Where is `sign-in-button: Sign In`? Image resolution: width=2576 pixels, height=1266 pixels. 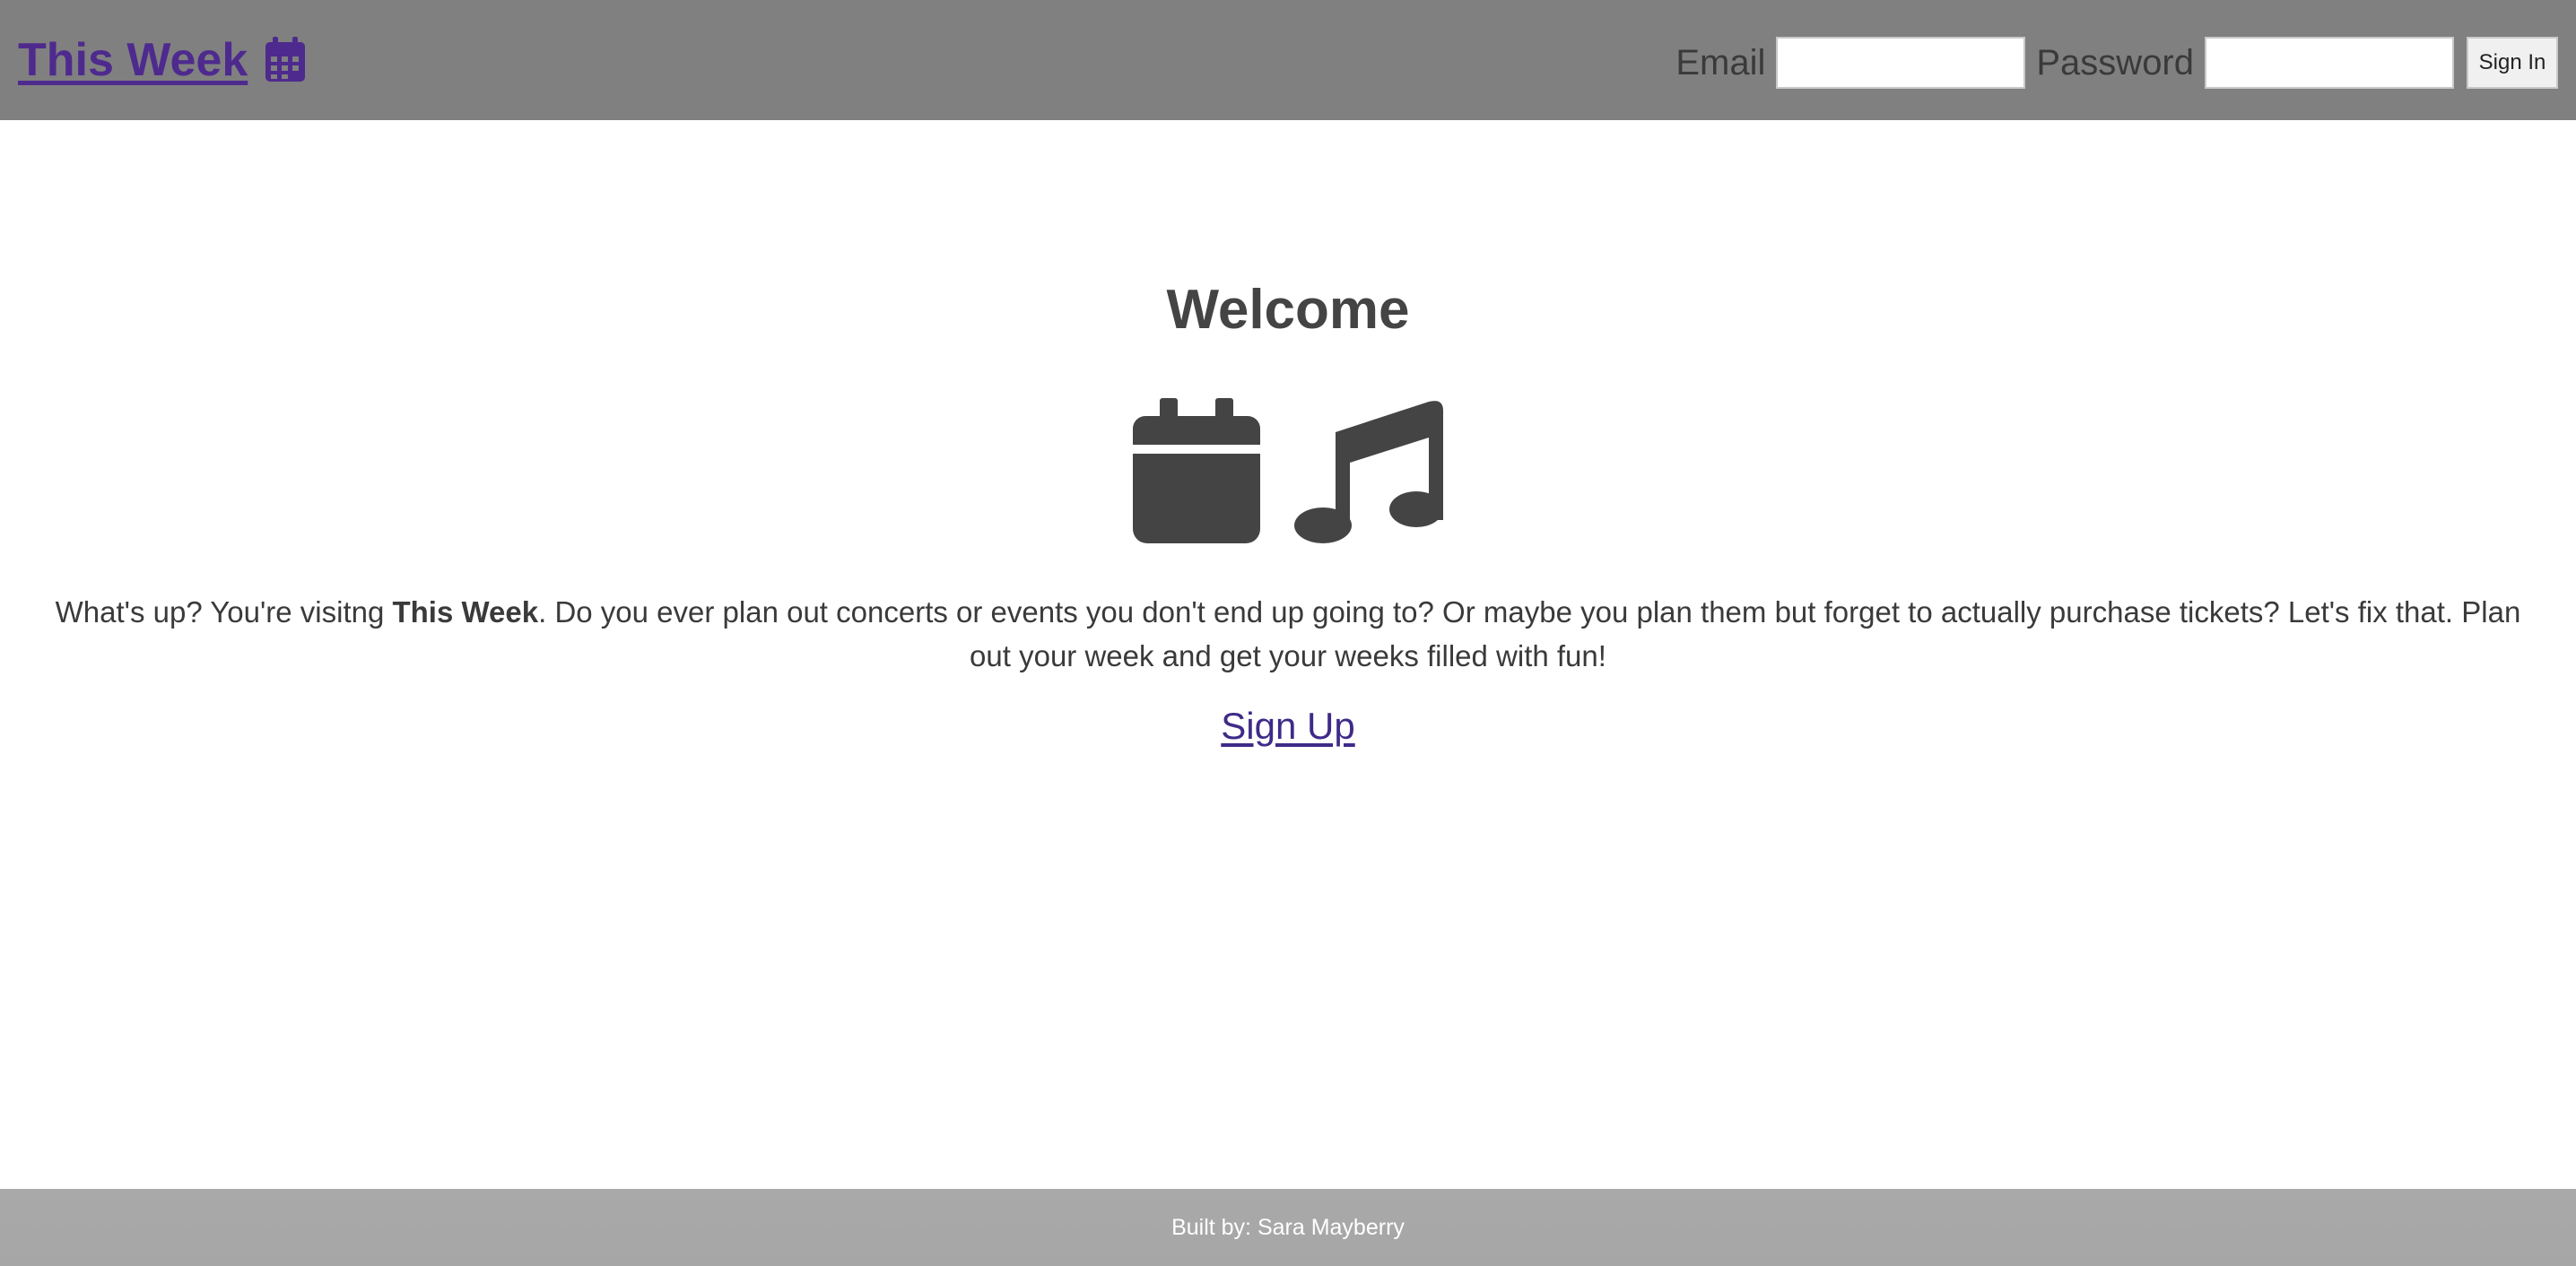 sign-in-button: Sign In is located at coordinates (2512, 63).